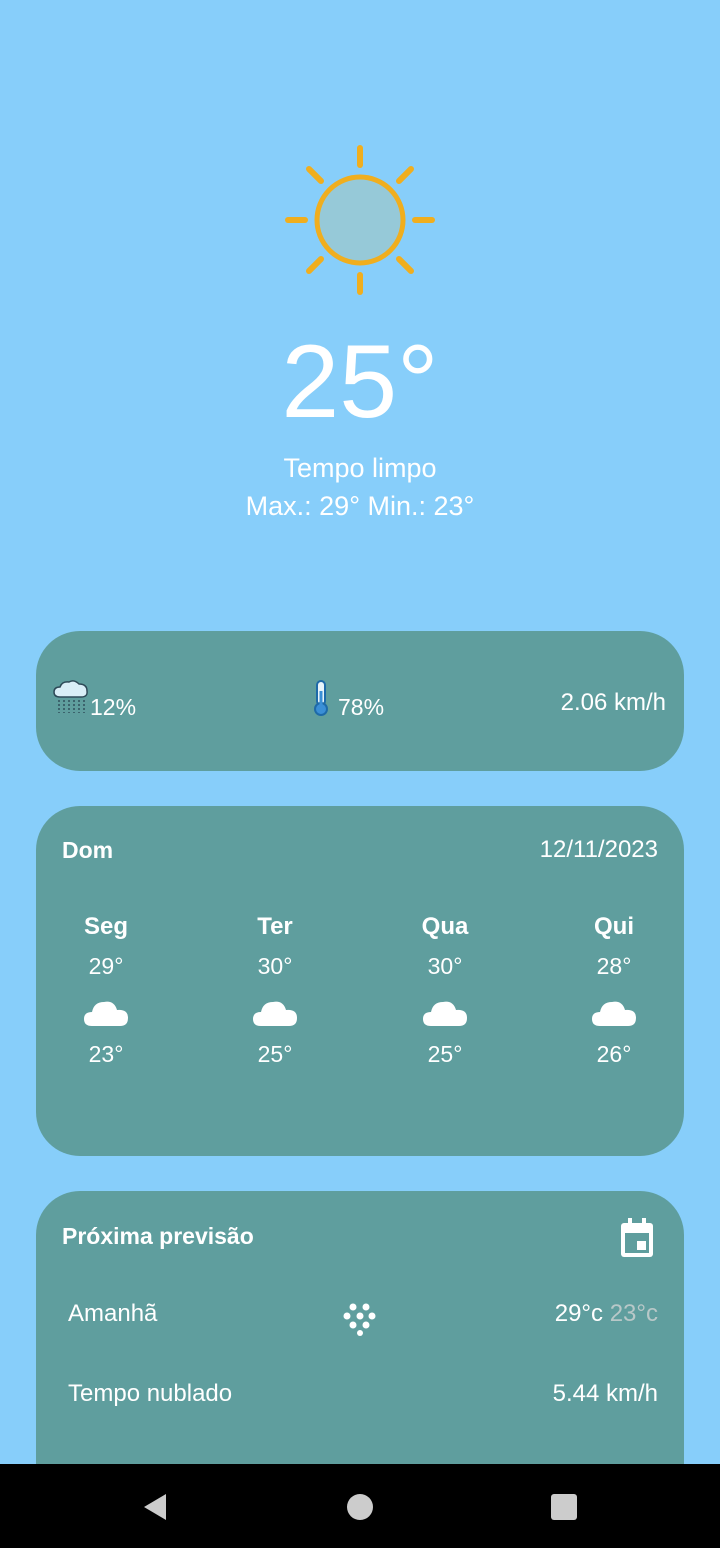 This screenshot has width=720, height=1548. I want to click on current-max-min: Max.: 29° Min.: 23°, so click(360, 506).